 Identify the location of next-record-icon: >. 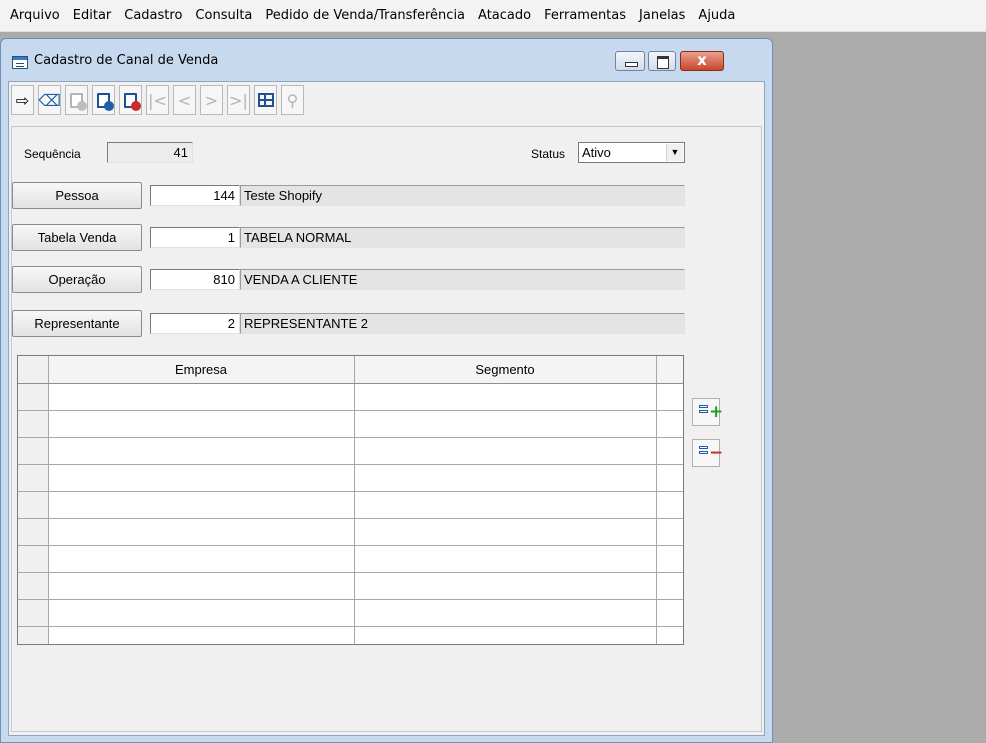
(211, 100).